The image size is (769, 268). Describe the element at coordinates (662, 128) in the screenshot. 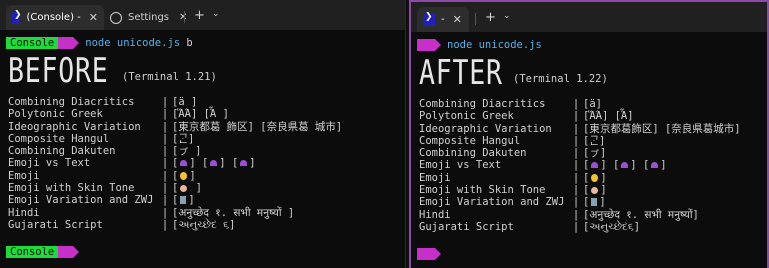

I see `row-value: [東京都葛飾区] [奈良県葛城市]` at that location.